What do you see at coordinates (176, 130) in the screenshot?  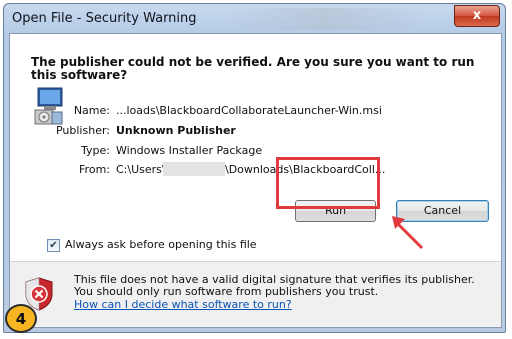 I see `detail-value: Unknown Publisher` at bounding box center [176, 130].